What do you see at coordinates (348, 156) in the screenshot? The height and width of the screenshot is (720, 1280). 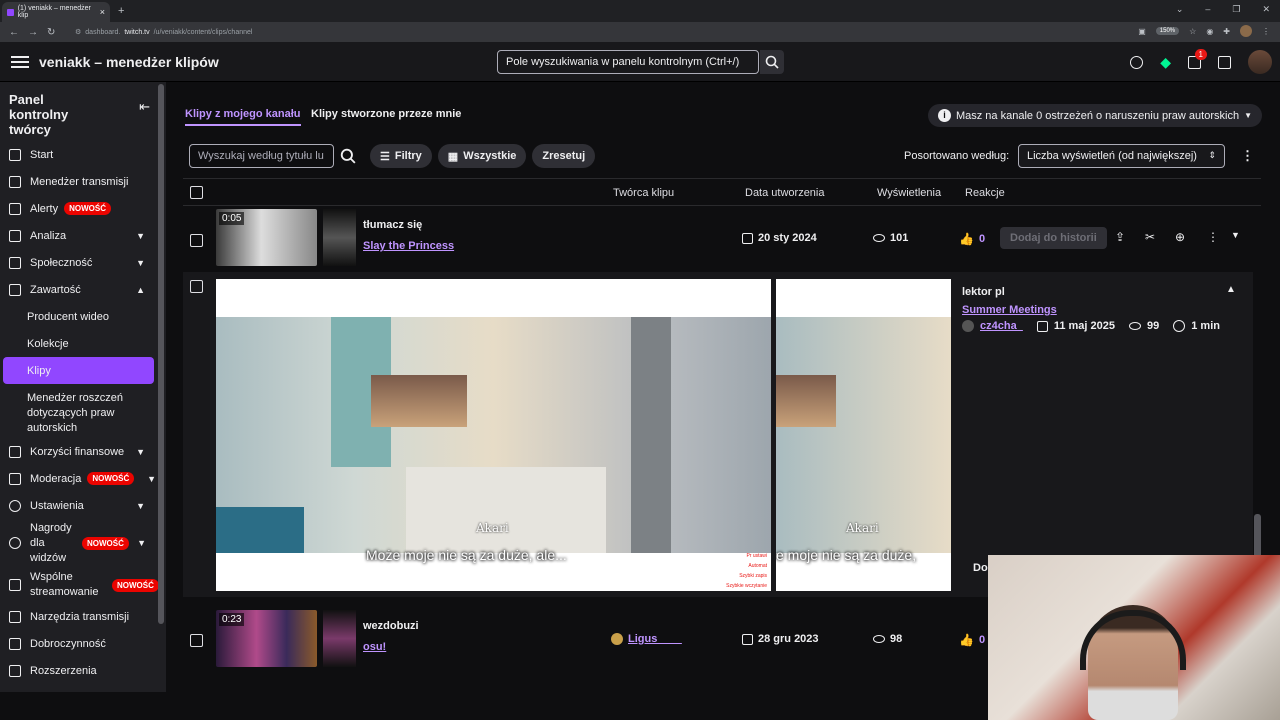 I see `search-icon` at bounding box center [348, 156].